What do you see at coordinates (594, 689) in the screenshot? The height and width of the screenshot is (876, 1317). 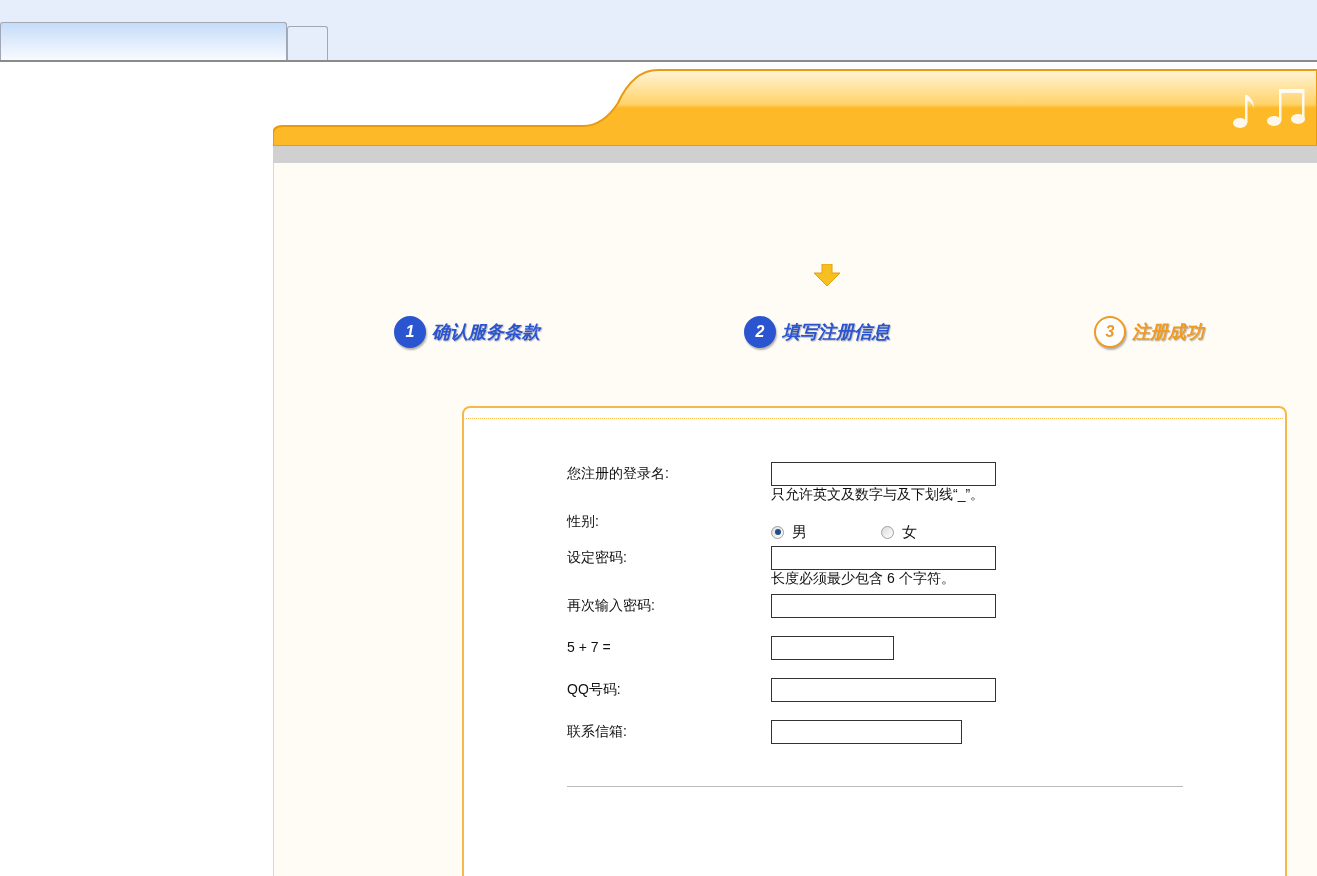 I see `field-label: QQ号码:` at bounding box center [594, 689].